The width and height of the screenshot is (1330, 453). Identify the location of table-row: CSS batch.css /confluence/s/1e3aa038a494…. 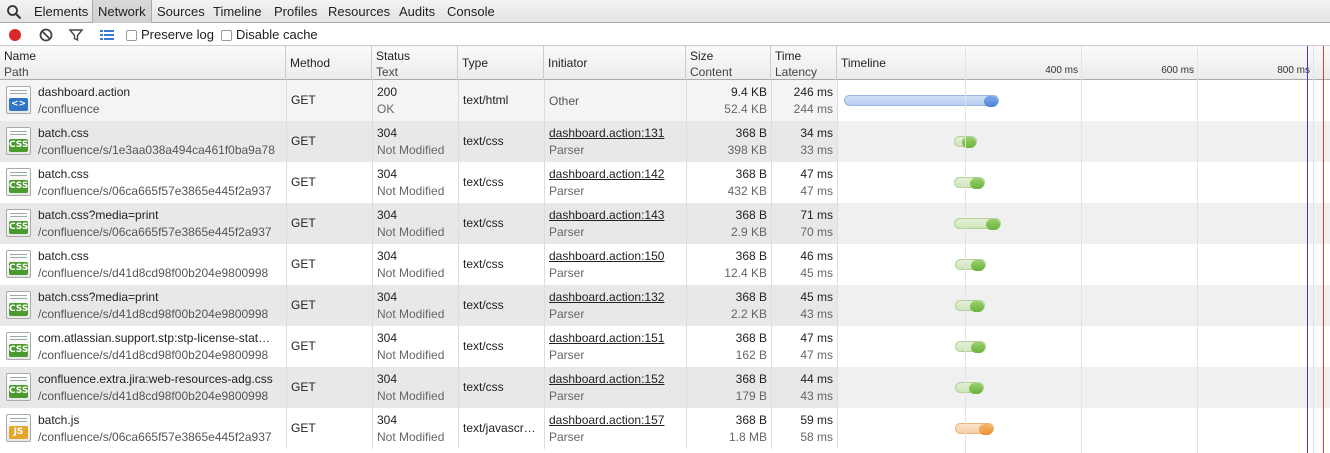
(665, 141).